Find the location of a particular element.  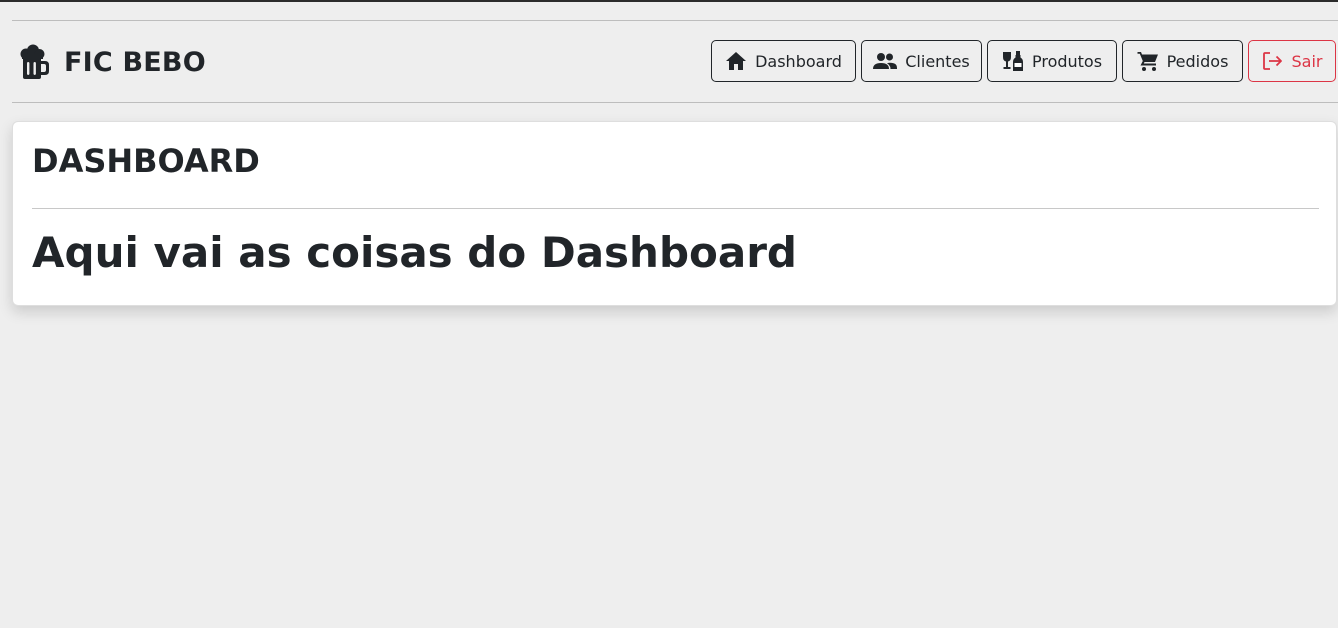

users-icon is located at coordinates (885, 61).